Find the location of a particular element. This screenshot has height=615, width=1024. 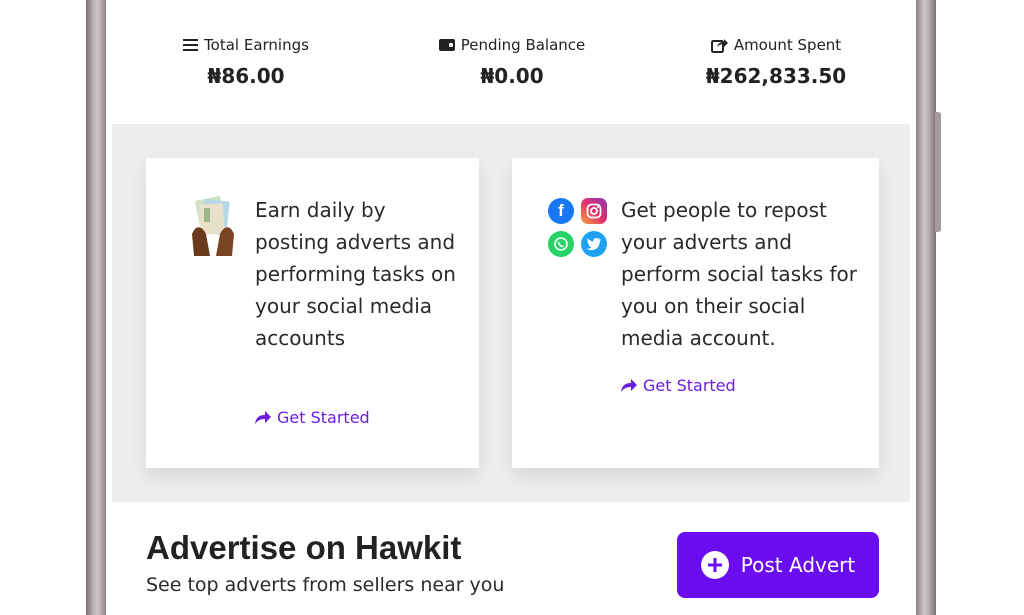

stat-amount-spent: Amount Spent ₦262,833.50 is located at coordinates (776, 62).